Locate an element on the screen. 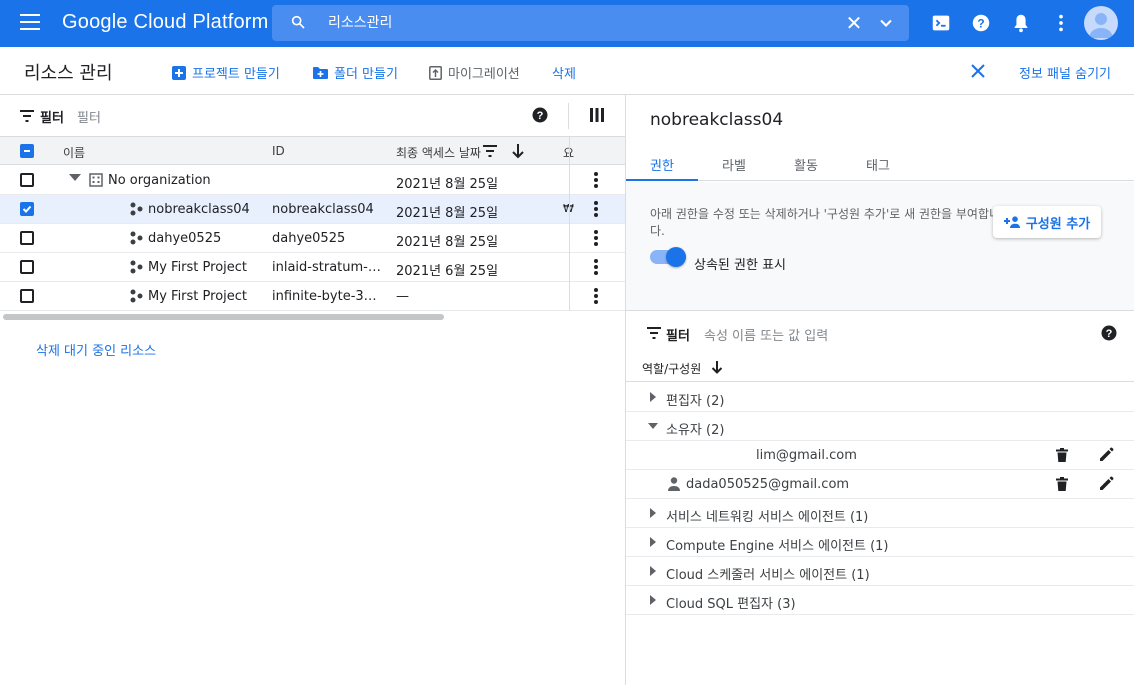 The image size is (1134, 685). row-date: — is located at coordinates (402, 296).